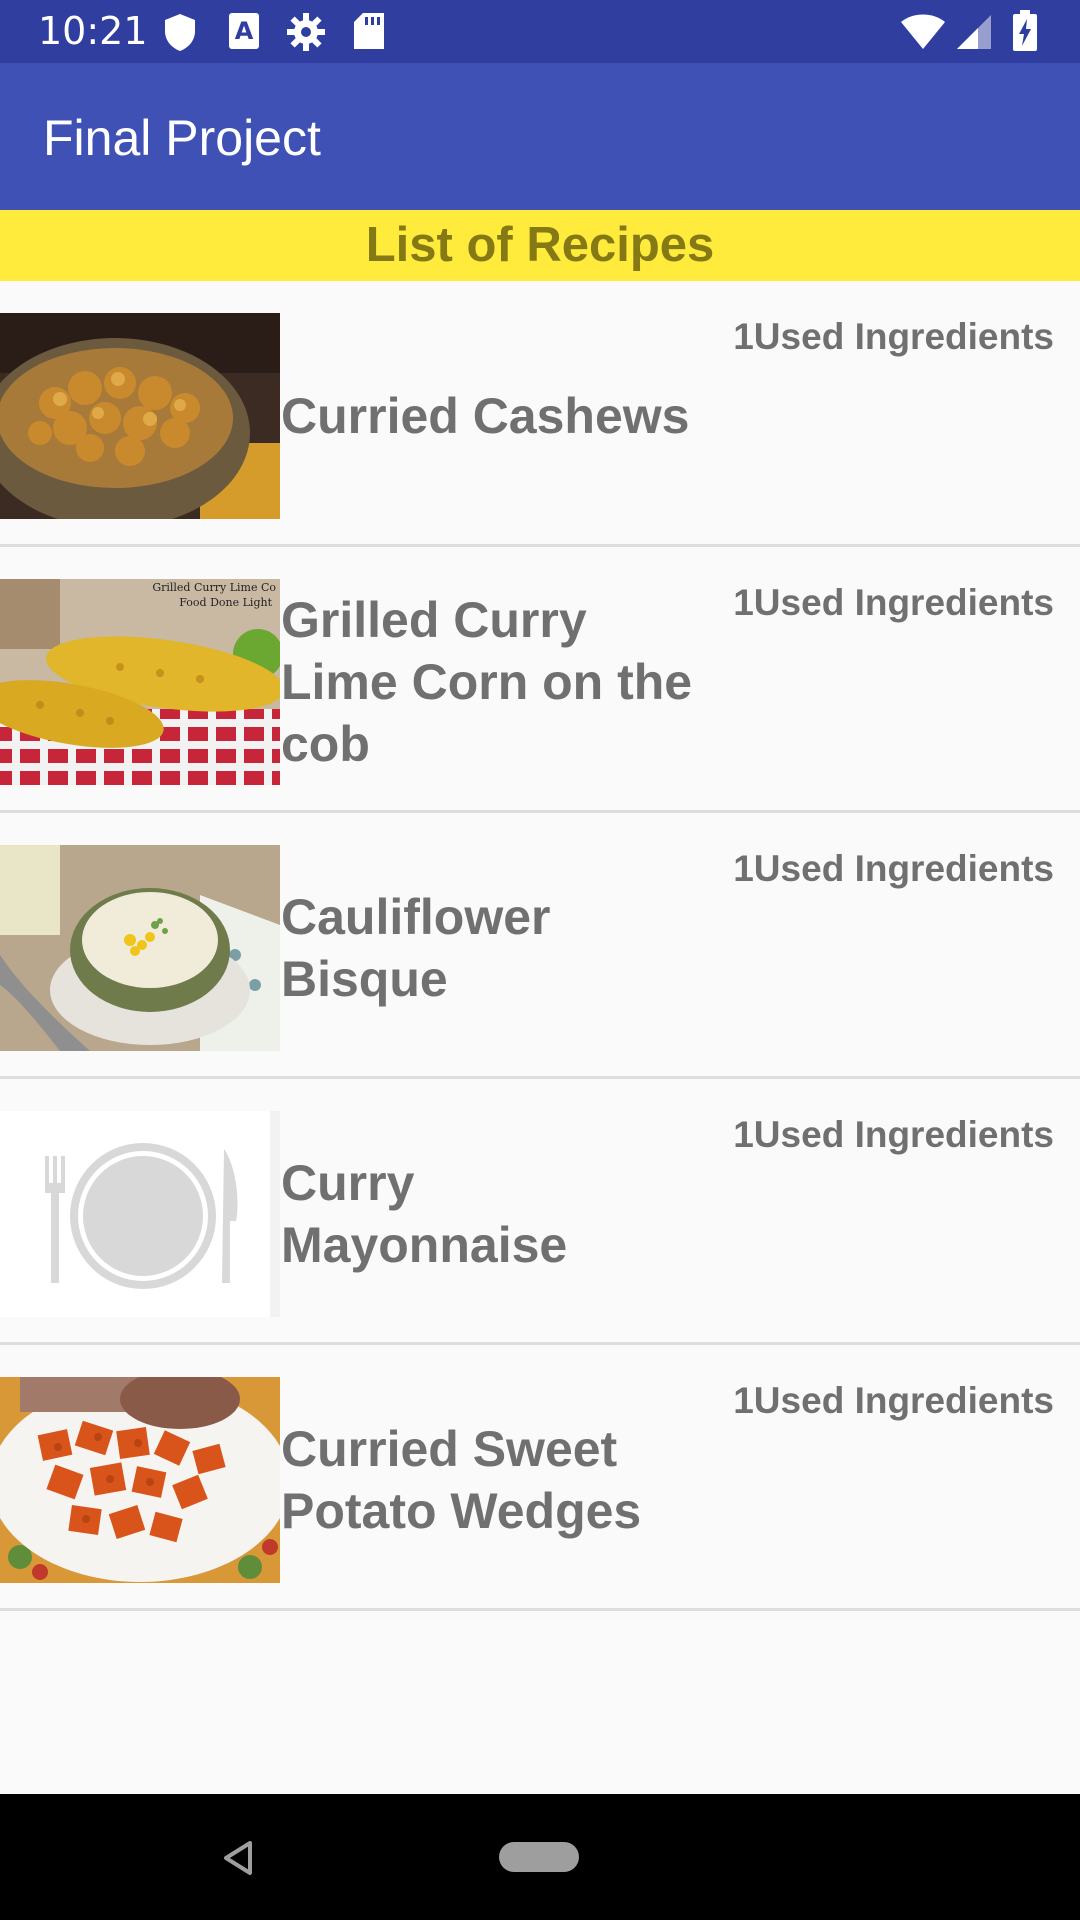 The height and width of the screenshot is (1920, 1080). I want to click on status-time: 10:21, so click(93, 31).